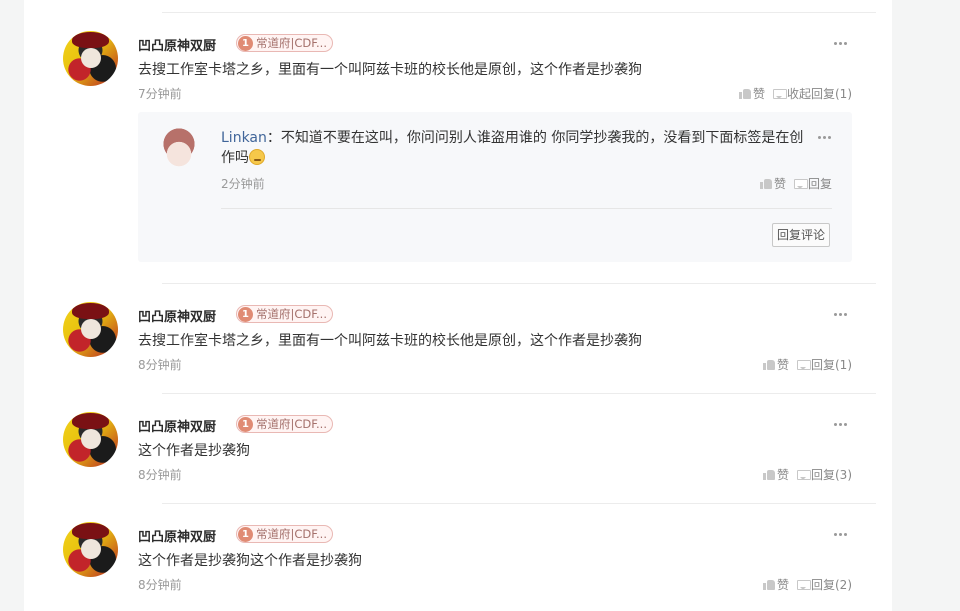  I want to click on reply-label: 回复(2), so click(831, 585).